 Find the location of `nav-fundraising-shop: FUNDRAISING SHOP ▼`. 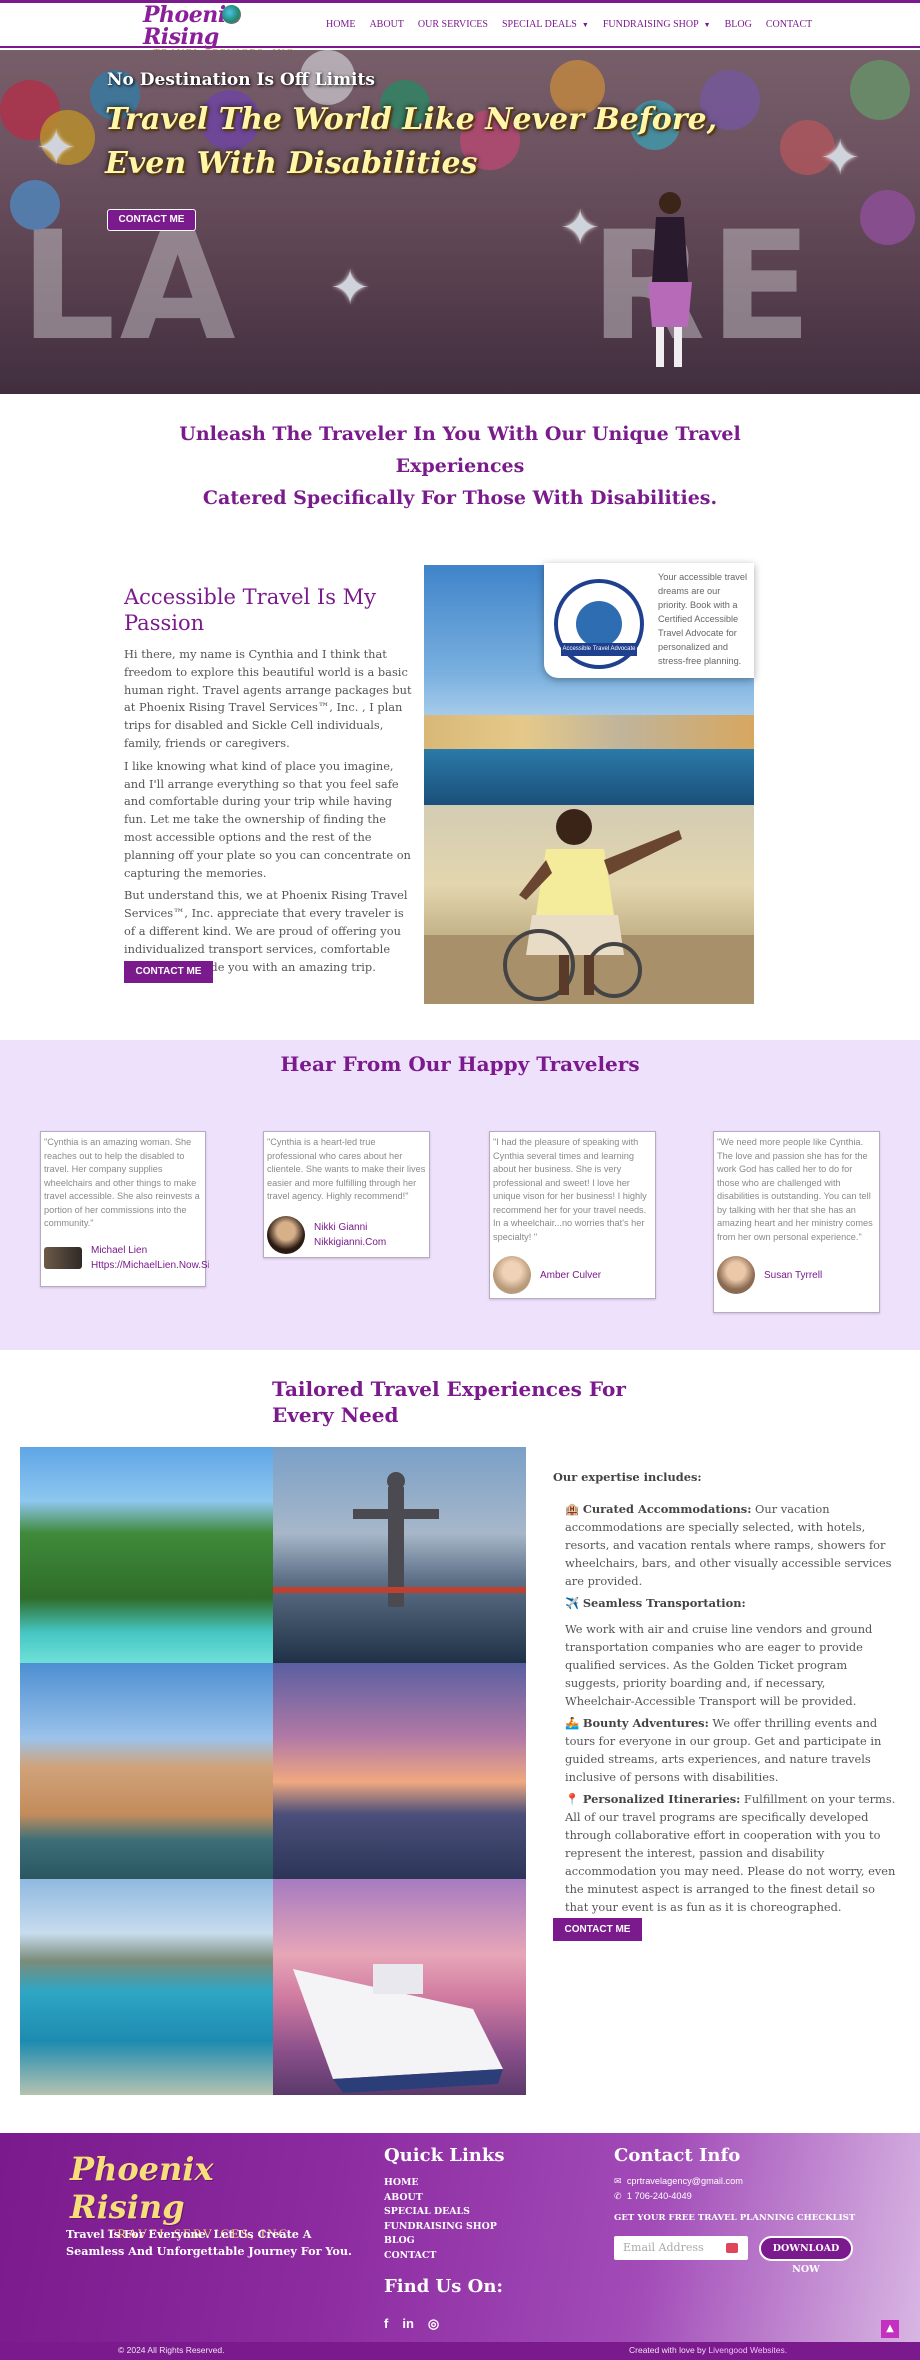

nav-fundraising-shop: FUNDRAISING SHOP ▼ is located at coordinates (657, 24).